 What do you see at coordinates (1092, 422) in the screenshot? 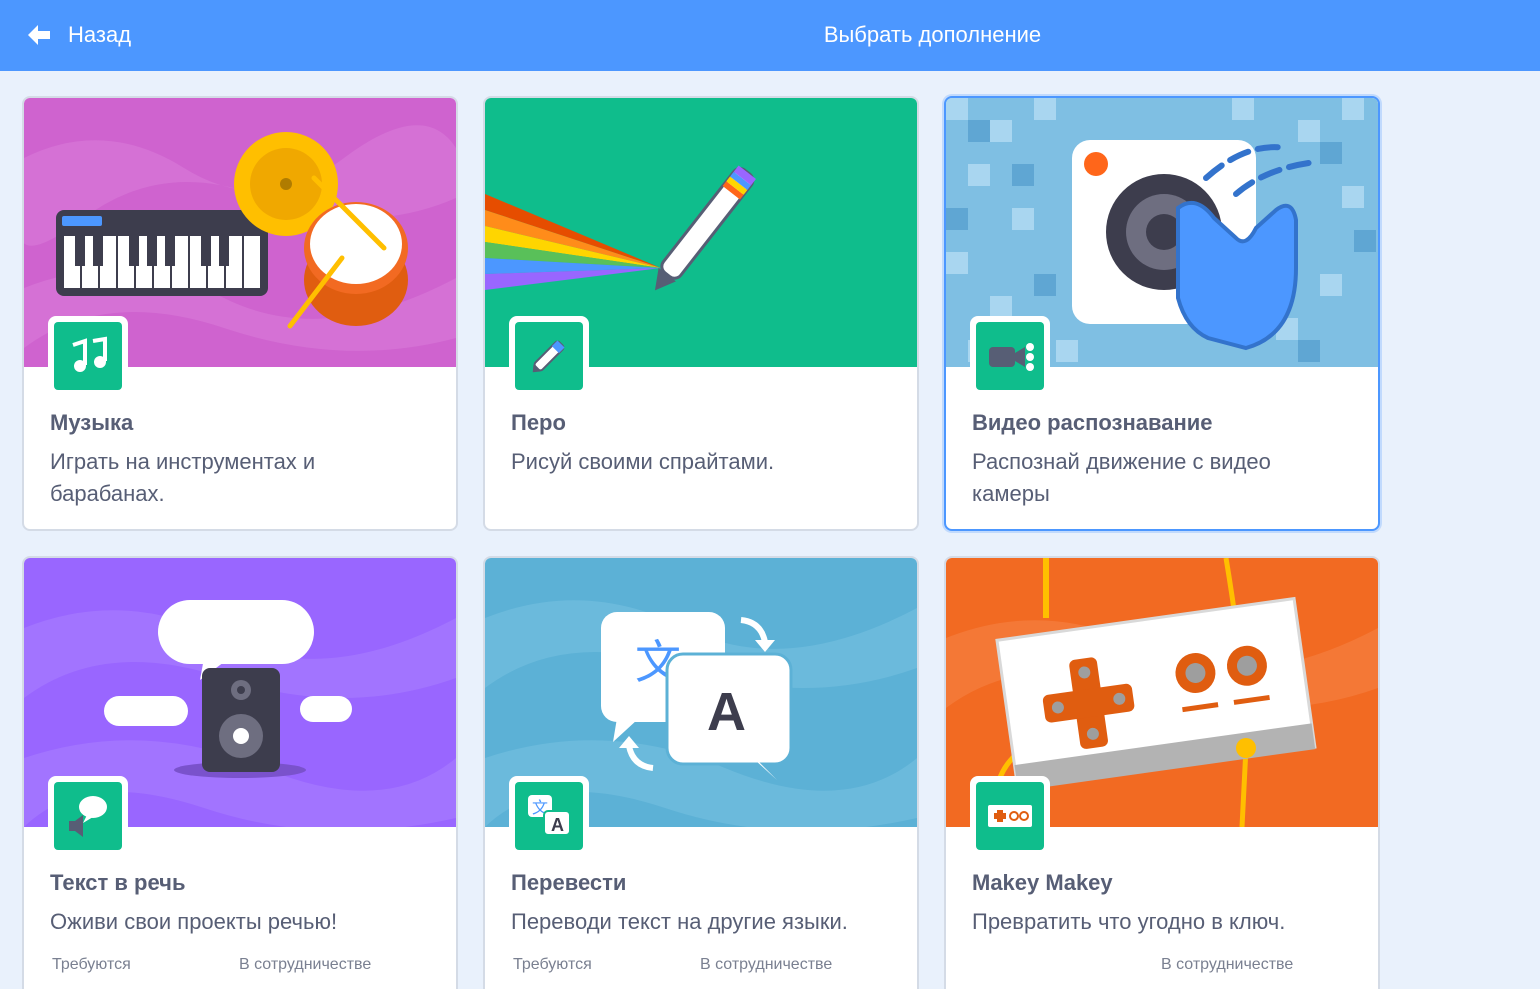
I see `extension-name: Видео распознавание` at bounding box center [1092, 422].